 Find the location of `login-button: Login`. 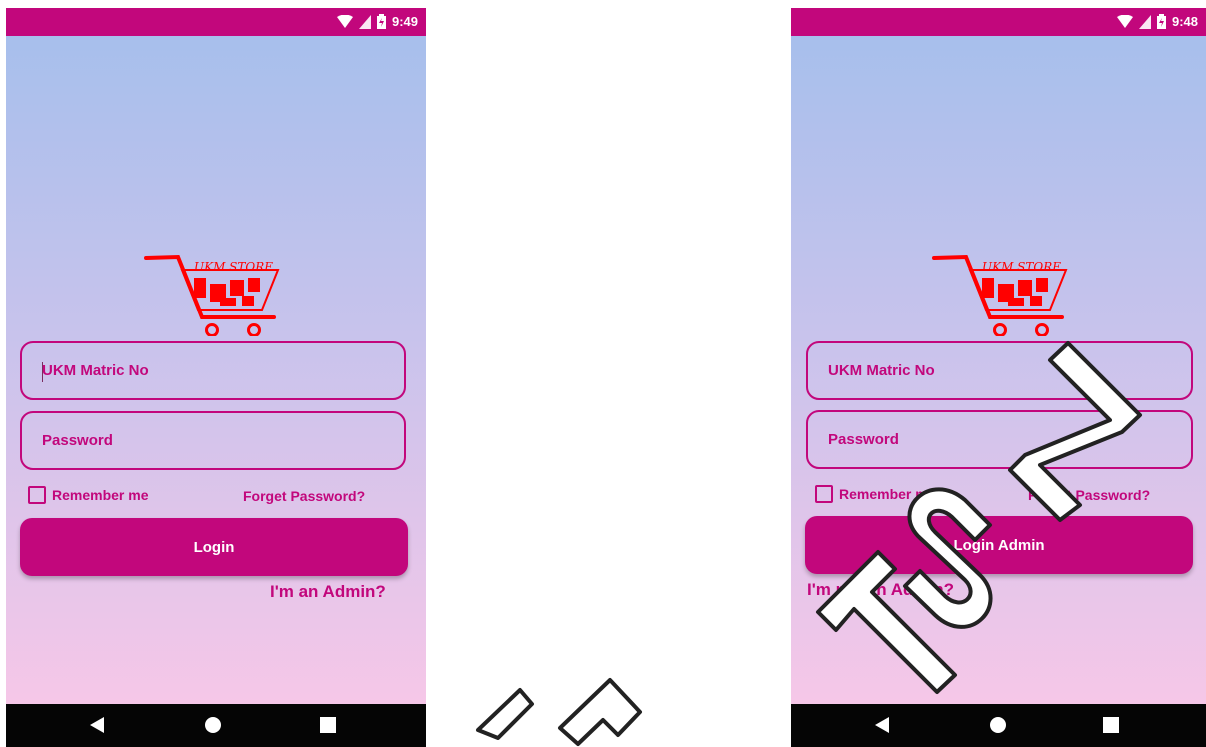

login-button: Login is located at coordinates (214, 547).